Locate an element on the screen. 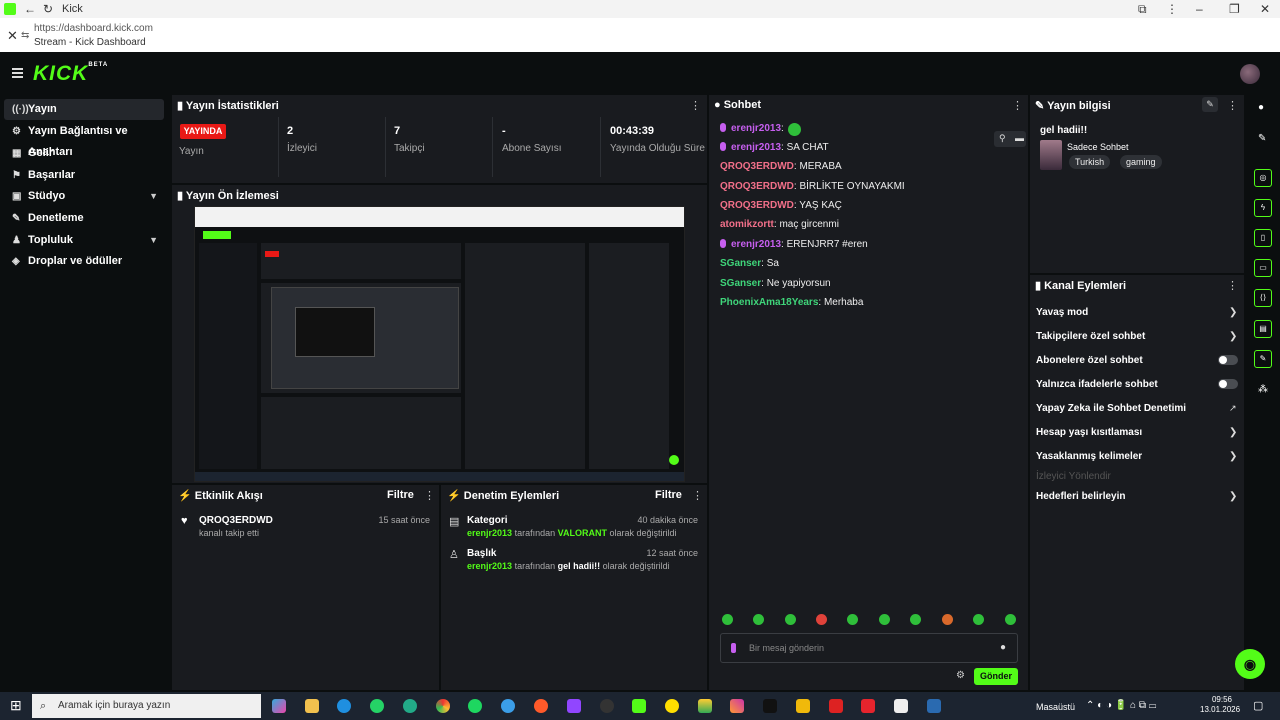 The height and width of the screenshot is (720, 1280). instagram-icon is located at coordinates (737, 706).